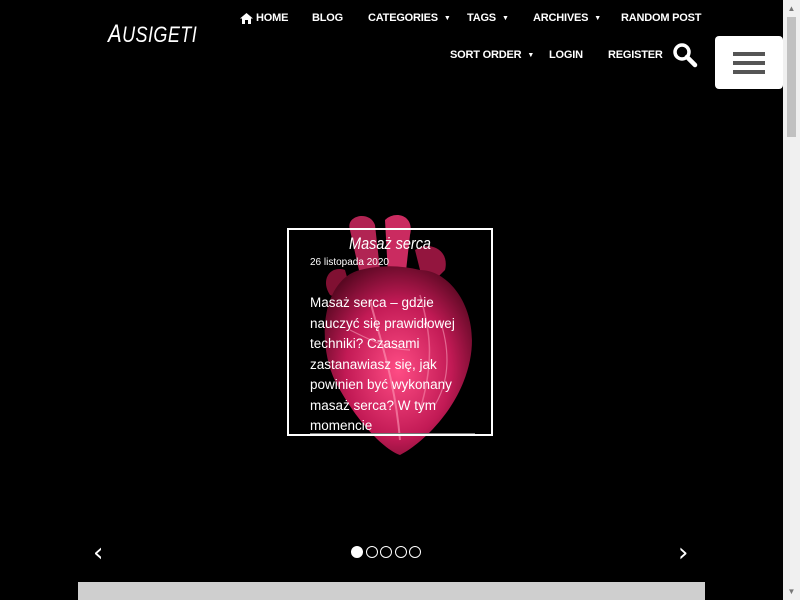 Image resolution: width=800 pixels, height=600 pixels. What do you see at coordinates (486, 55) in the screenshot?
I see `nav-sort-order-label: SORT ORDER` at bounding box center [486, 55].